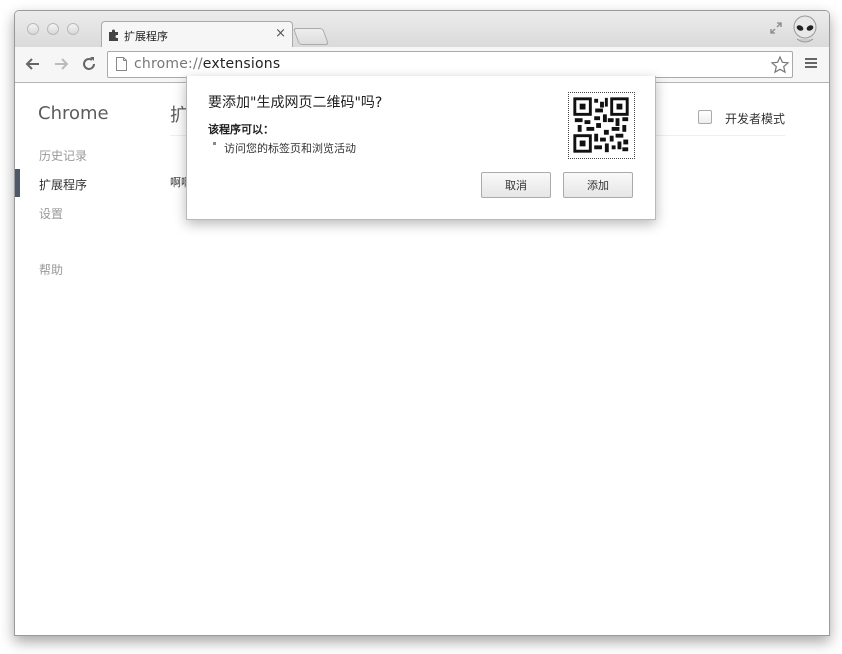 Image resolution: width=842 pixels, height=654 pixels. I want to click on url-text: chrome://extensions, so click(207, 64).